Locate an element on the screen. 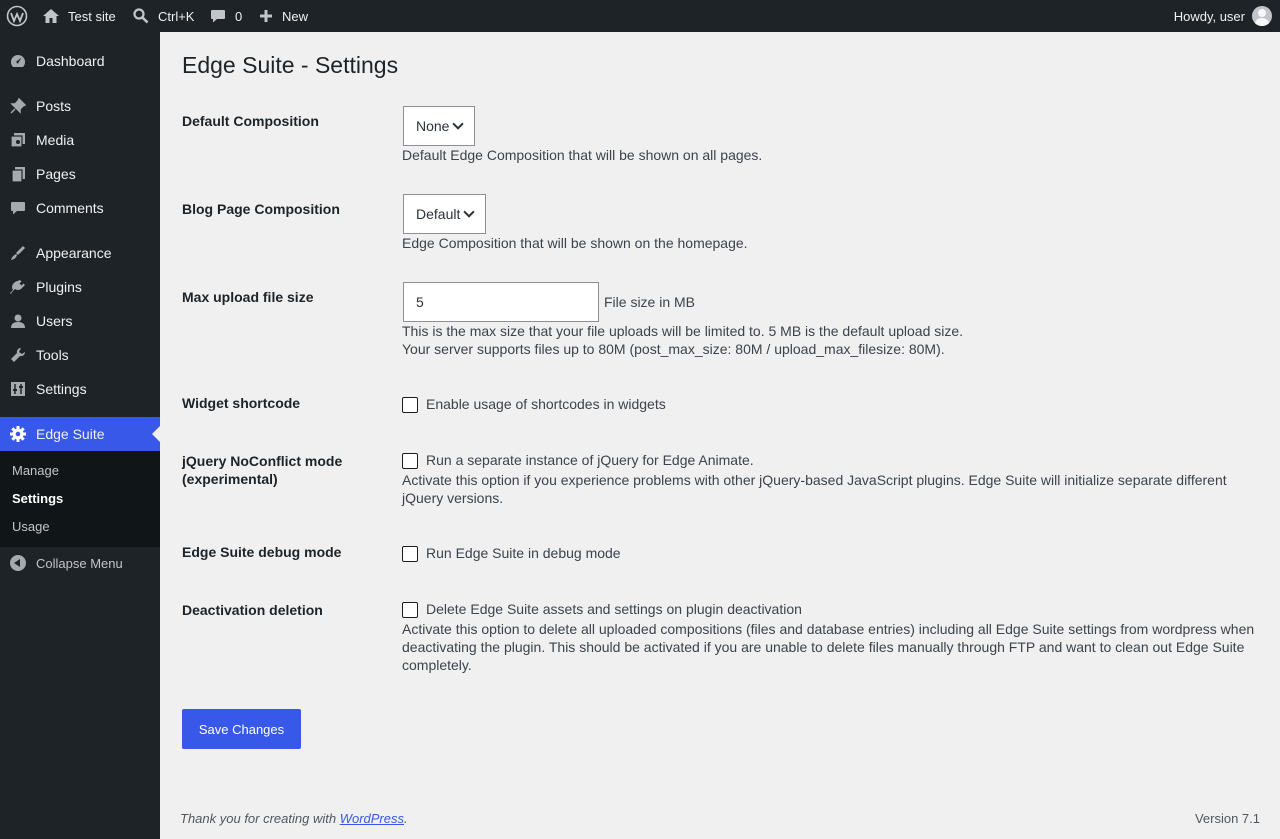 The width and height of the screenshot is (1280, 839). collapse-icon is located at coordinates (18, 563).